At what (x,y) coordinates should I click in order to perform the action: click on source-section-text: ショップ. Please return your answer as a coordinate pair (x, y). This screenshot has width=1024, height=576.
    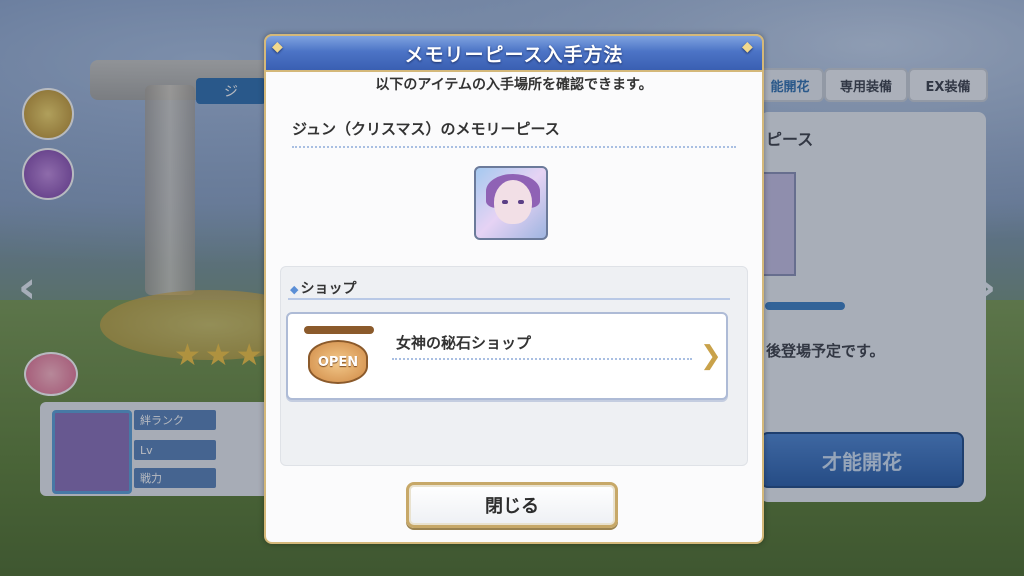
    Looking at the image, I should click on (328, 289).